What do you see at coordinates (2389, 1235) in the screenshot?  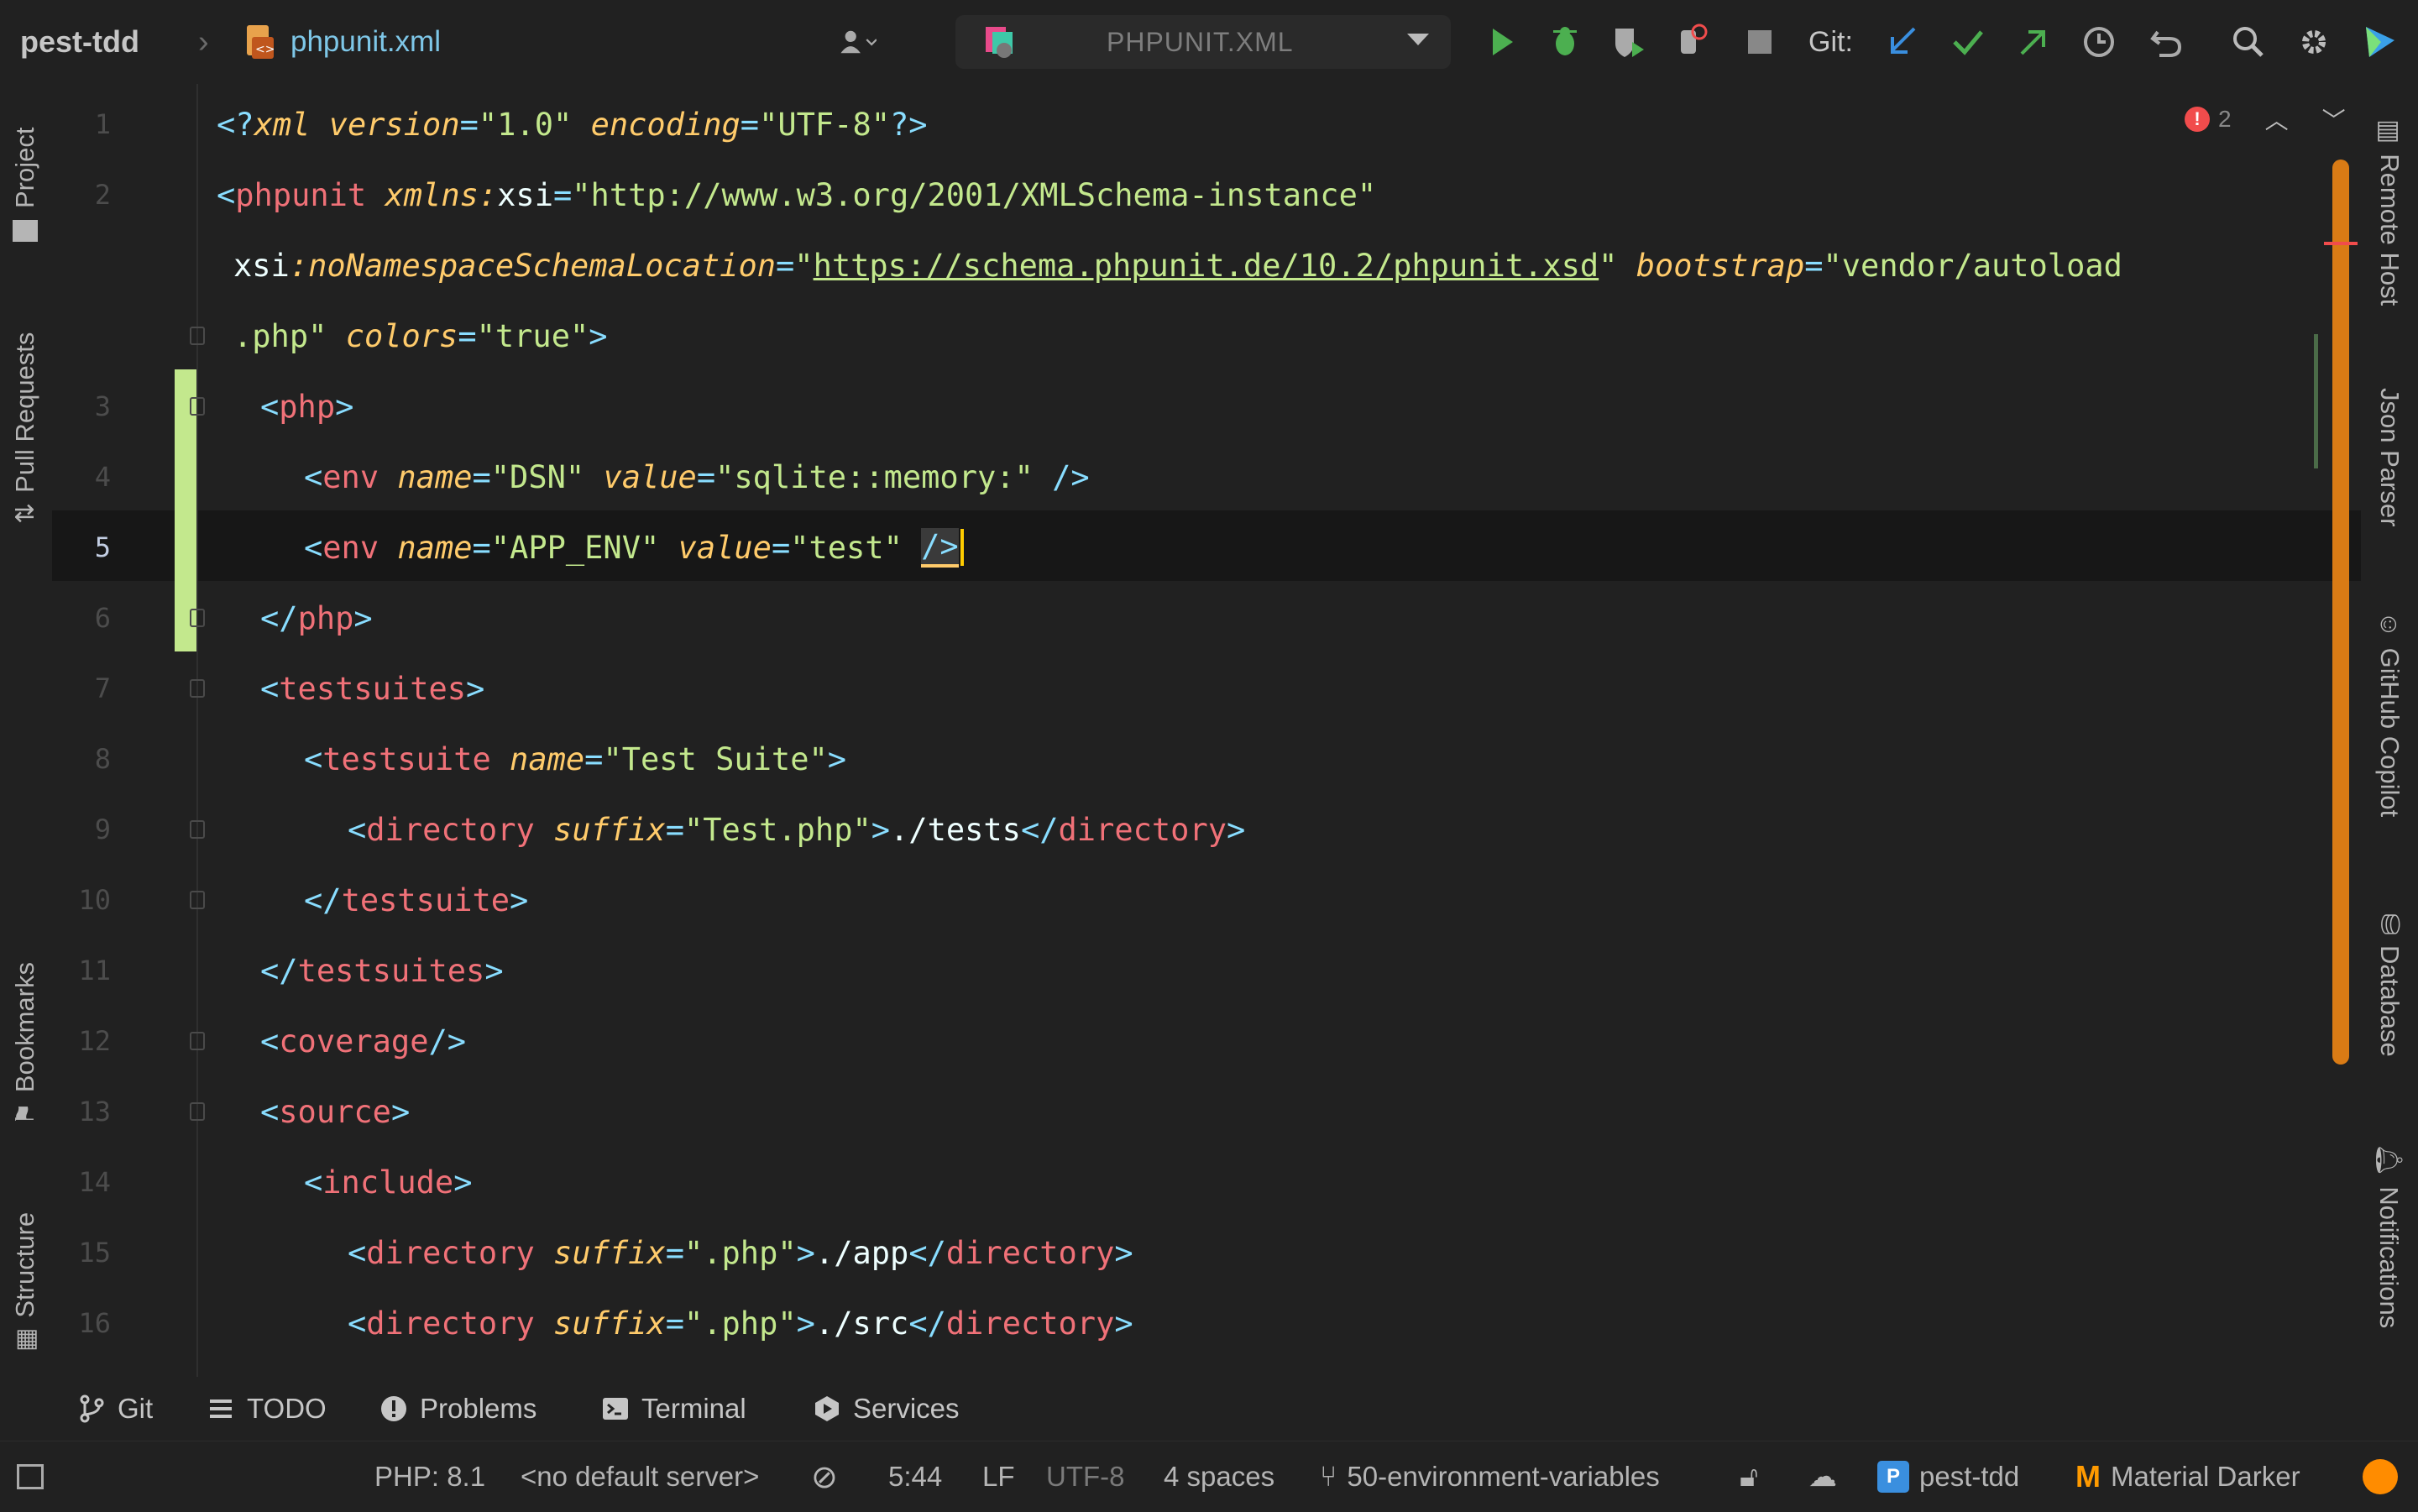 I see `tool-tab-notifications: 🔔︎ Notifications` at bounding box center [2389, 1235].